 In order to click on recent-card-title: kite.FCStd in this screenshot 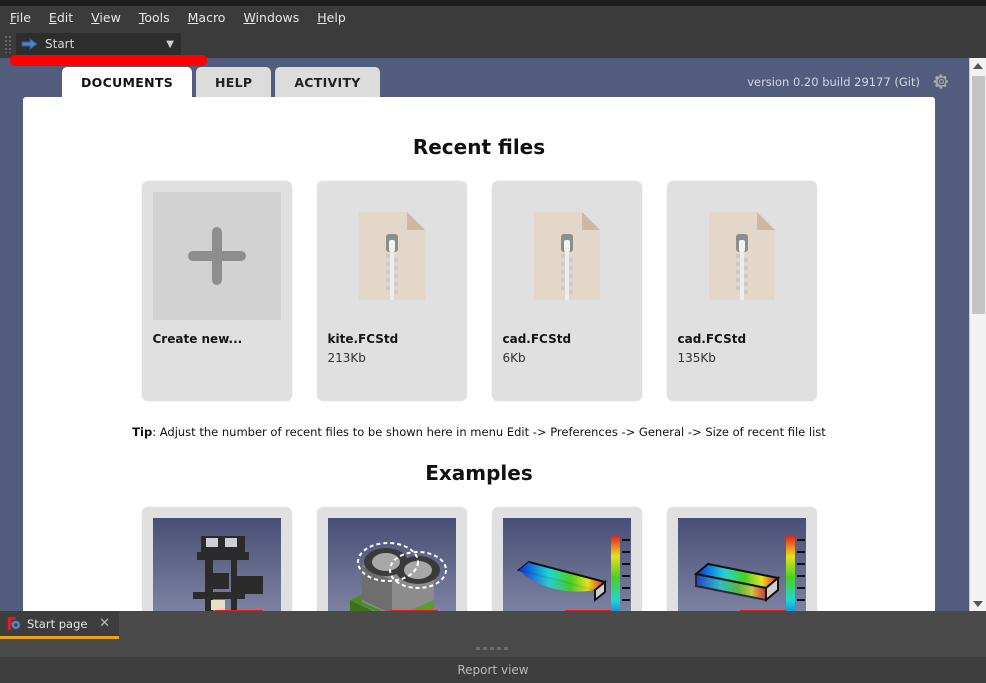, I will do `click(363, 339)`.